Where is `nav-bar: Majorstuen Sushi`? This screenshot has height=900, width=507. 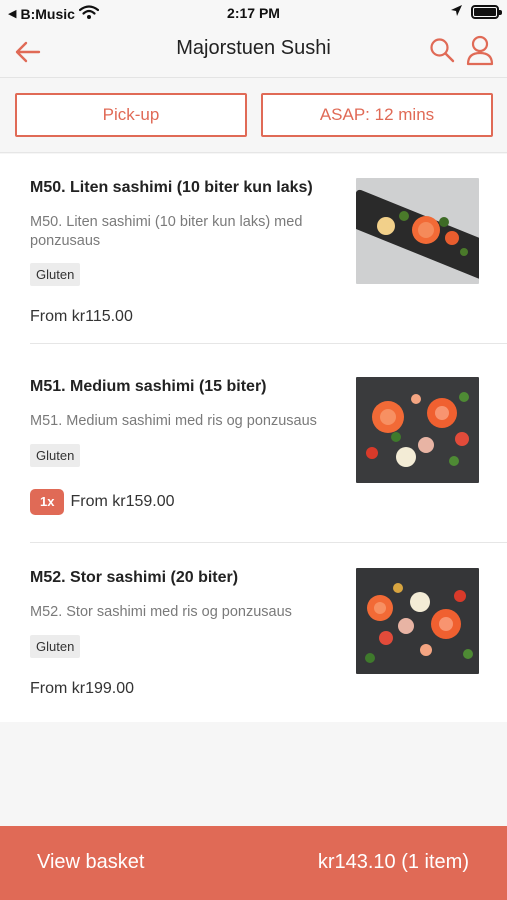
nav-bar: Majorstuen Sushi is located at coordinates (253, 53).